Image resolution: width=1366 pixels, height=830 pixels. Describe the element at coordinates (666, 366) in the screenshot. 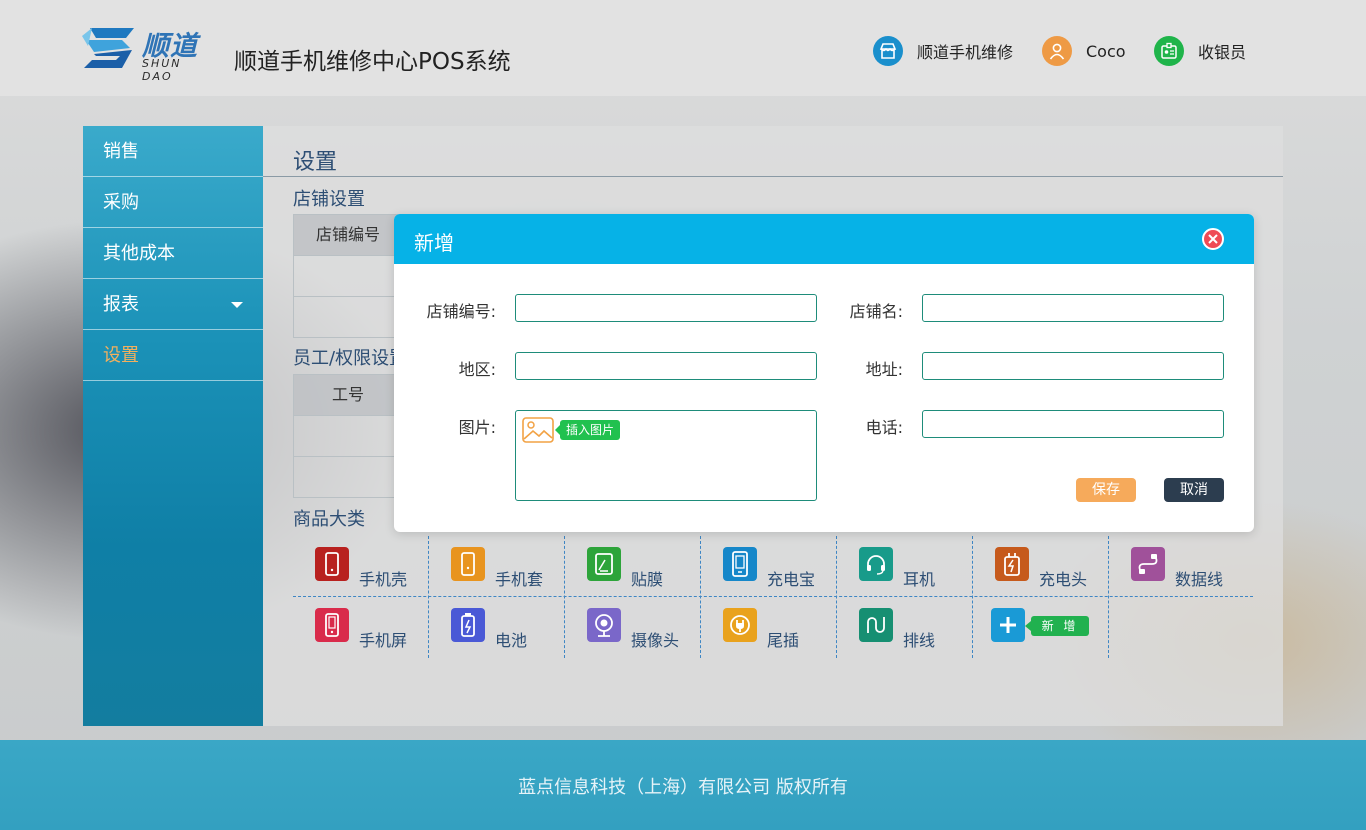

I see `region-input` at that location.